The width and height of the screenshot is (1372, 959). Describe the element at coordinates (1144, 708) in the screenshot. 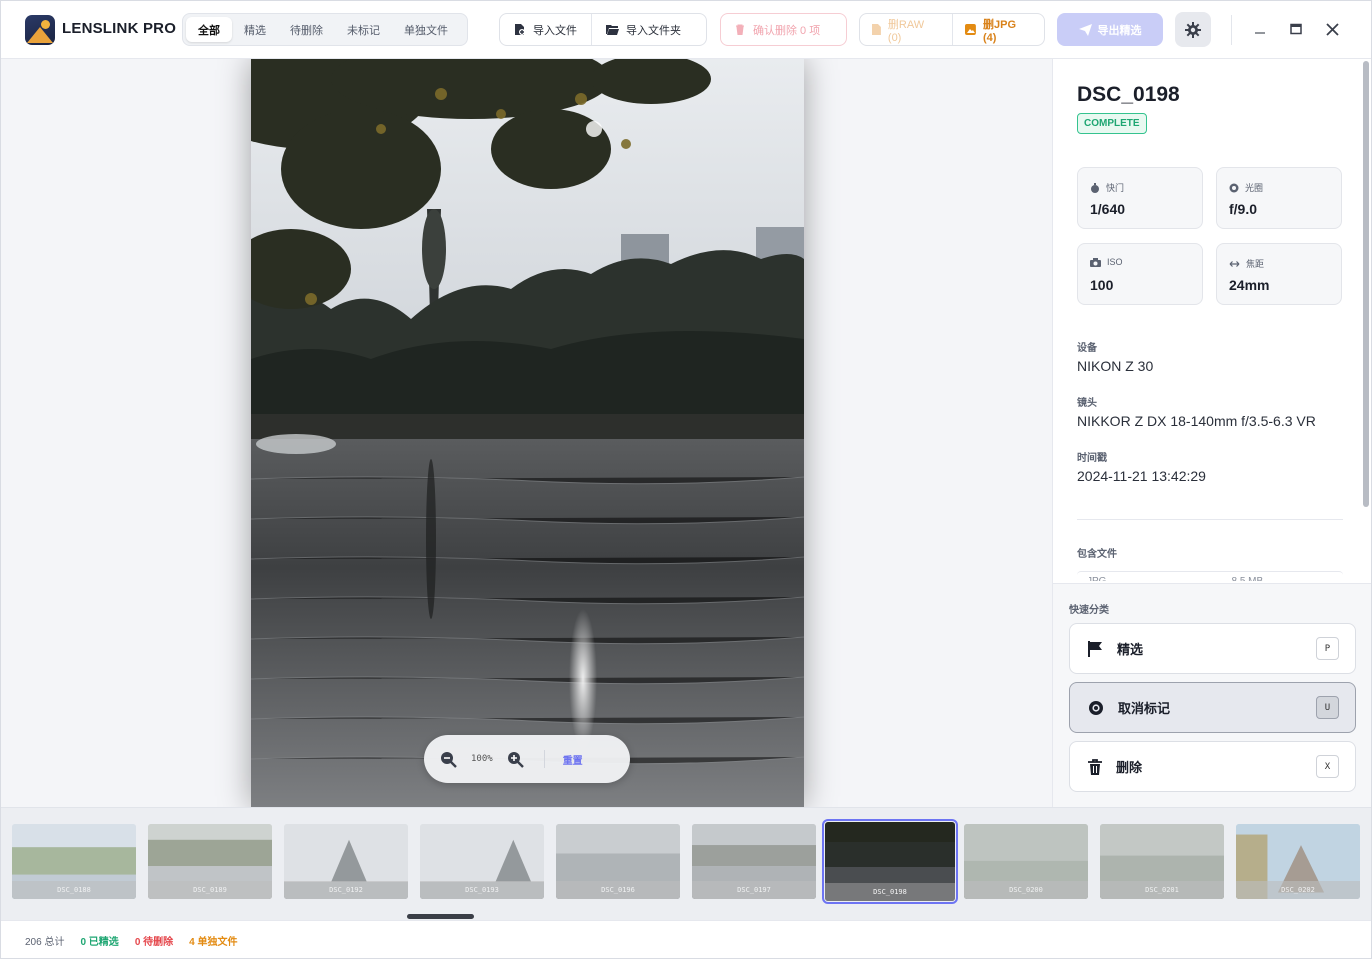

I see `unmark-label: 取消标记` at that location.